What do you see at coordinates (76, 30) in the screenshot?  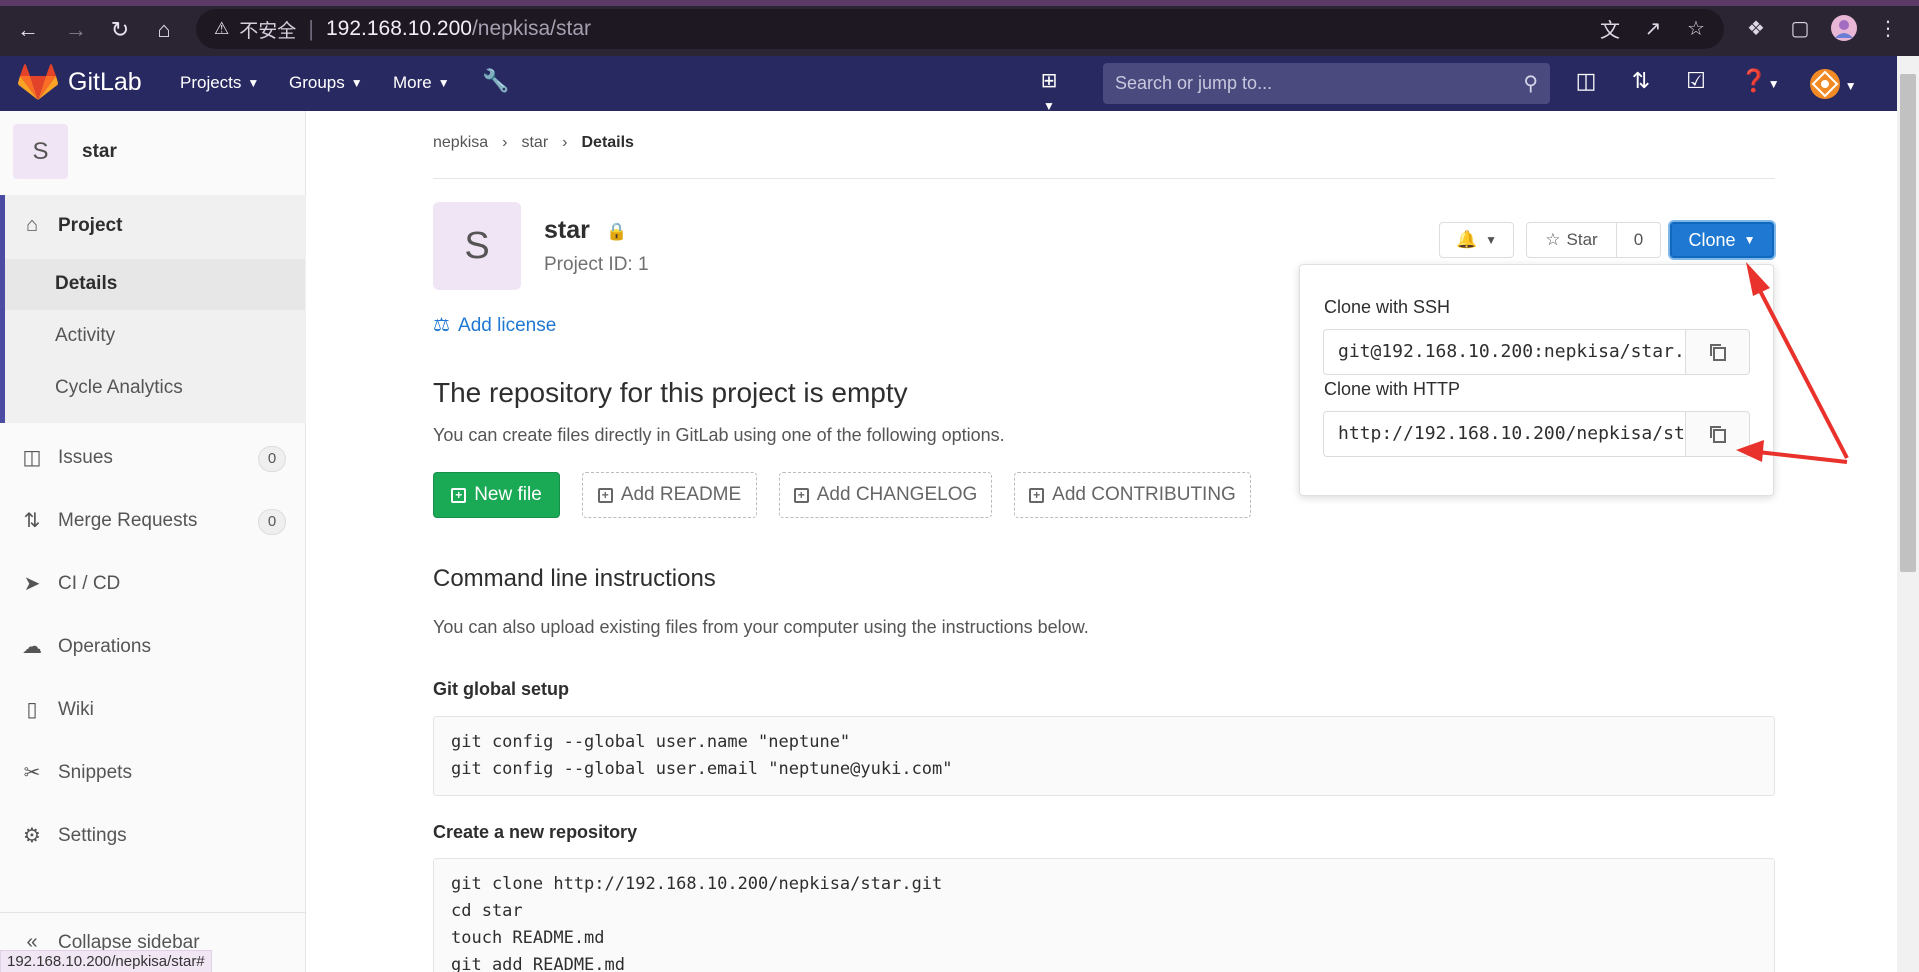 I see `forward-icon: →` at bounding box center [76, 30].